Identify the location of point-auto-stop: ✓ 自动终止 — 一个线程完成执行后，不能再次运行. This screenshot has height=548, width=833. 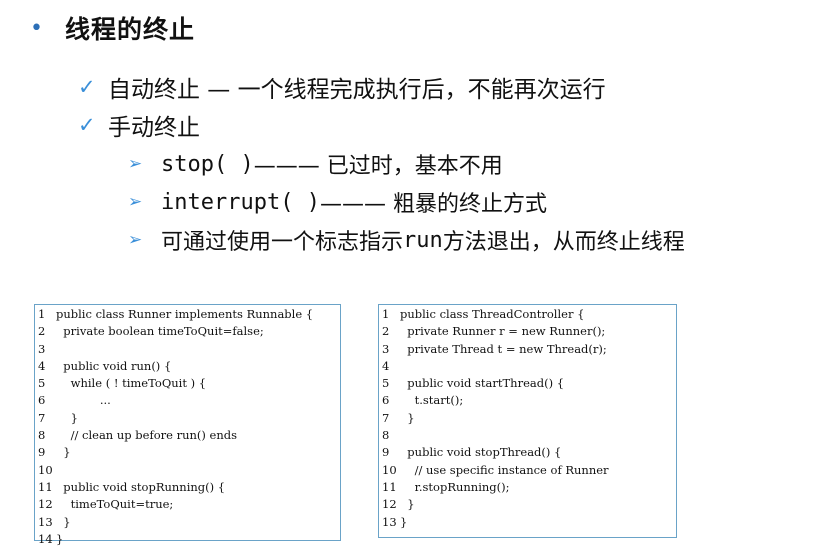
(342, 87).